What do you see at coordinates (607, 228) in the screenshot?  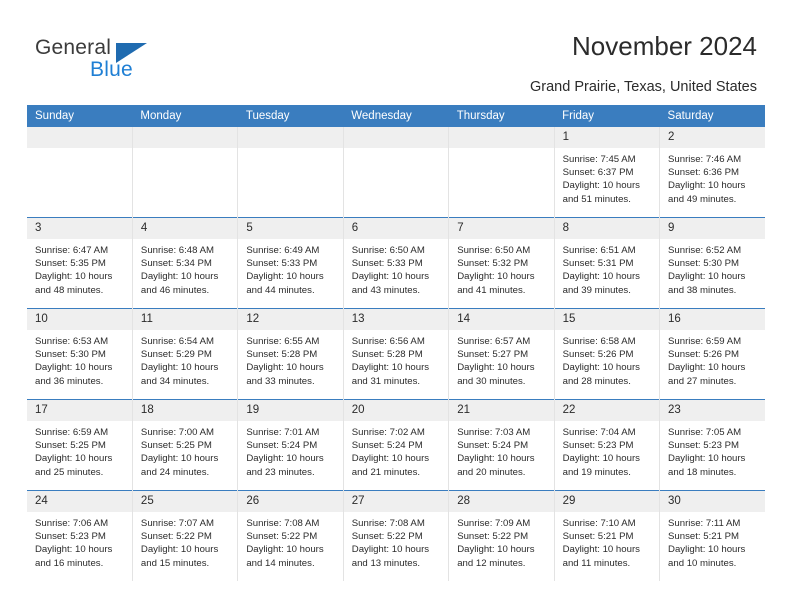 I see `day-number: 8` at bounding box center [607, 228].